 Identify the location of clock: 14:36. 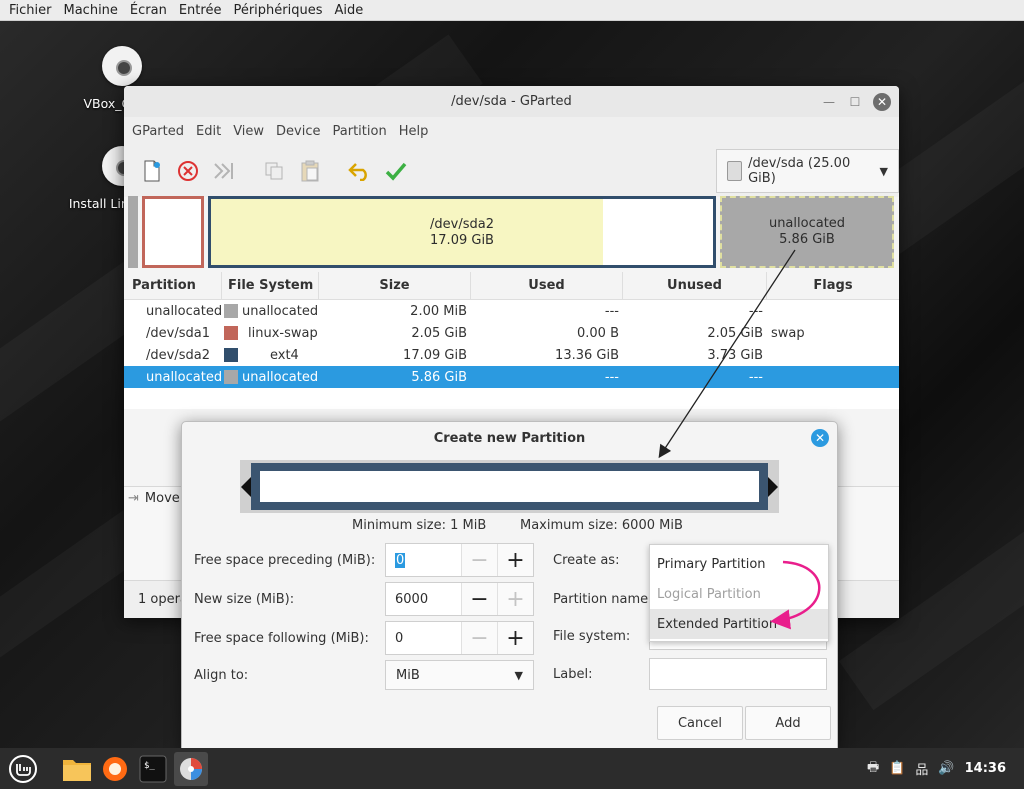
(985, 768).